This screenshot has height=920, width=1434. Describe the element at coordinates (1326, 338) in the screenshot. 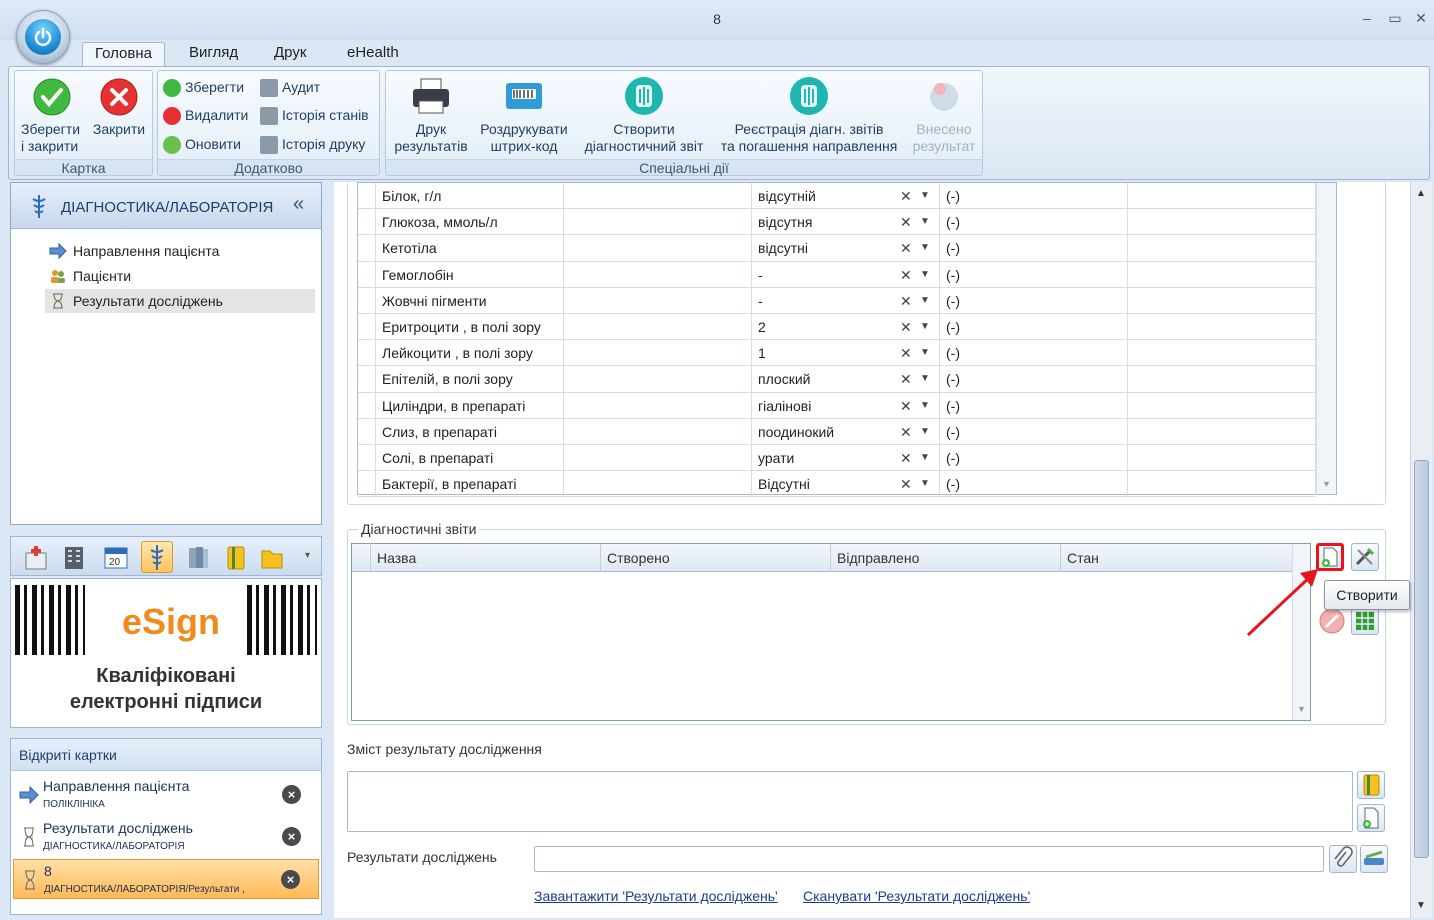

I see `grid-scrollbar: ▼` at that location.